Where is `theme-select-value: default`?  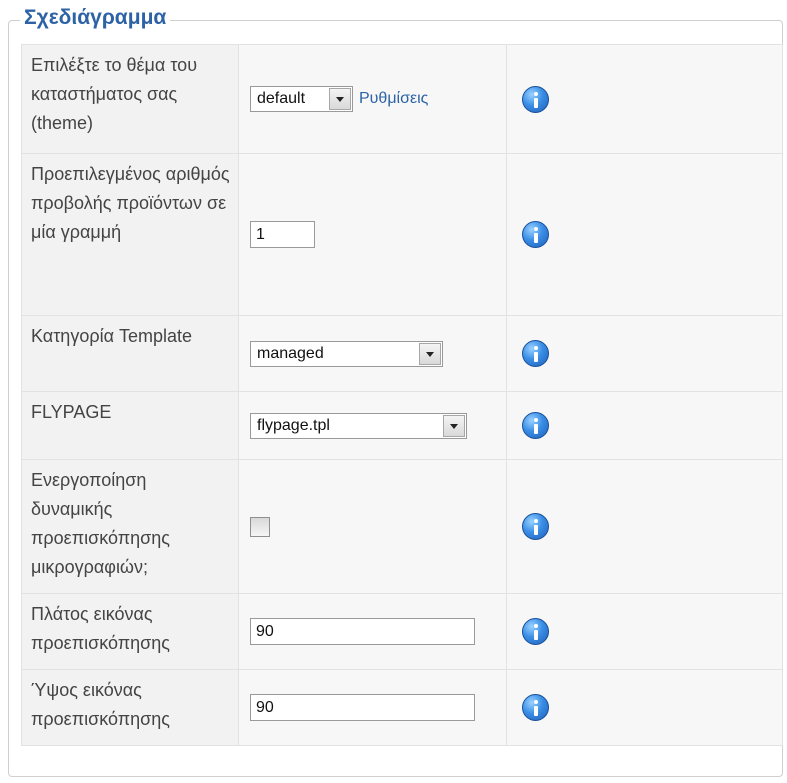 theme-select-value: default is located at coordinates (281, 98).